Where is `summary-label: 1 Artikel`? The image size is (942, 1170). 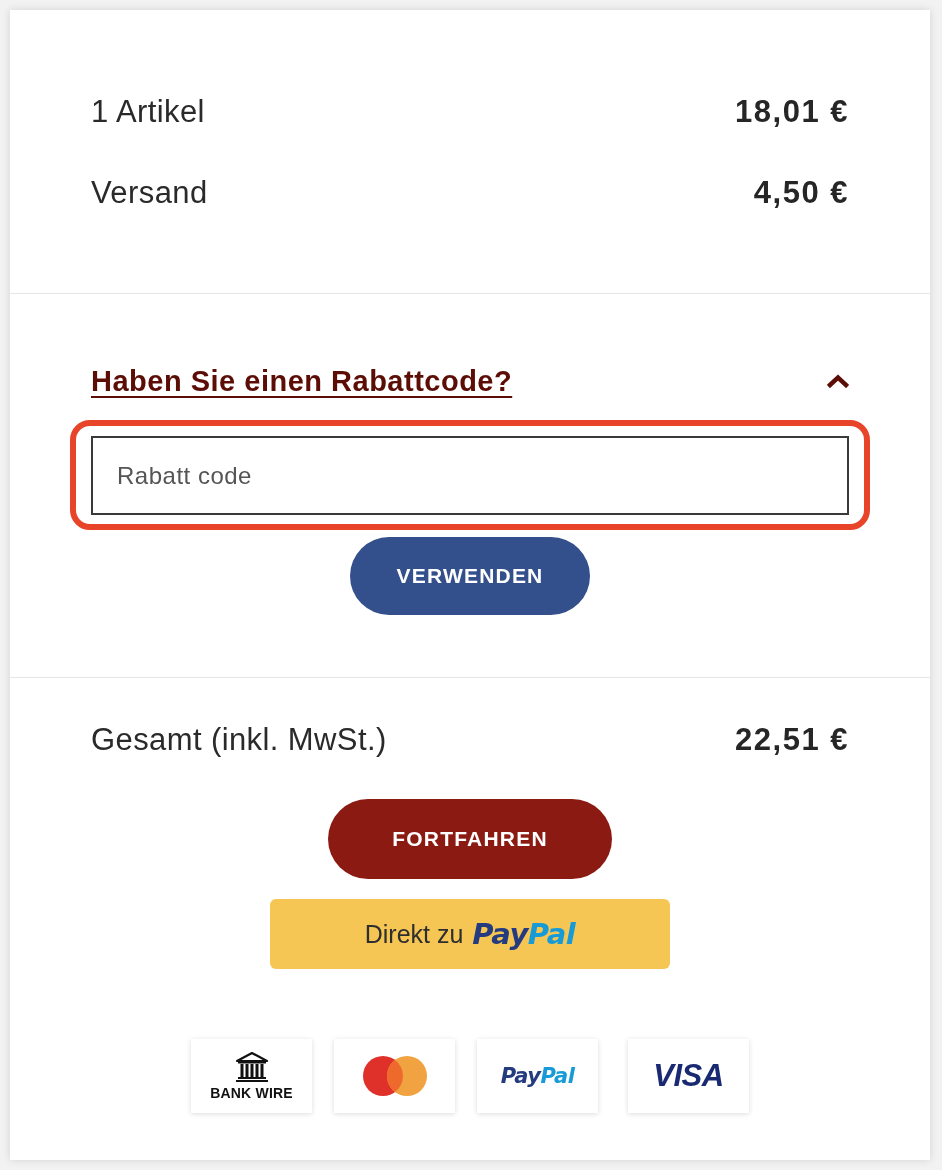 summary-label: 1 Artikel is located at coordinates (148, 112).